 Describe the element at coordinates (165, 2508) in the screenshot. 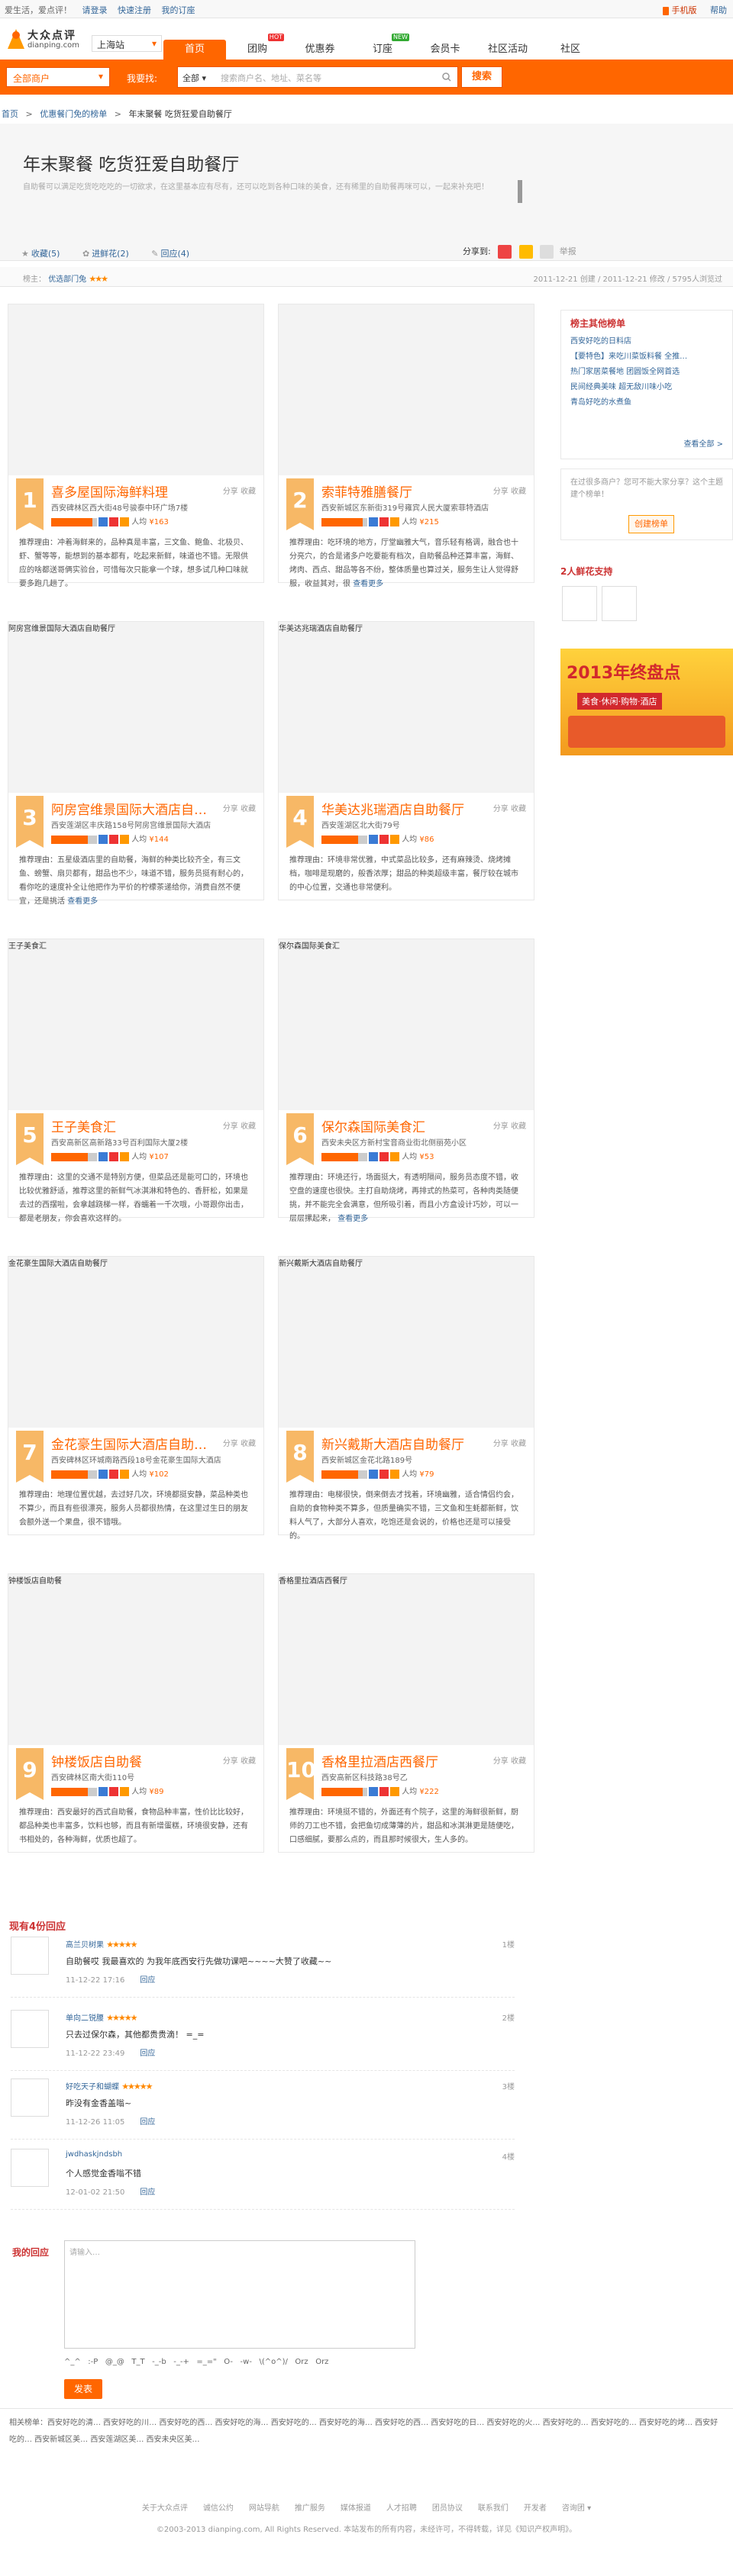

I see `footer-link: 关于大众点评` at that location.